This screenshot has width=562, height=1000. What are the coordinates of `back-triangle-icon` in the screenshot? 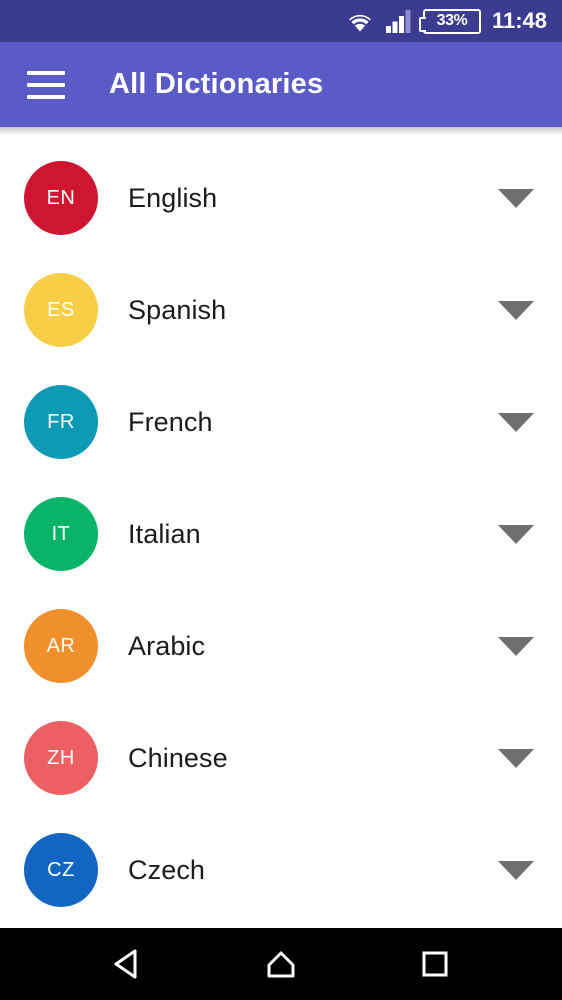 It's located at (127, 964).